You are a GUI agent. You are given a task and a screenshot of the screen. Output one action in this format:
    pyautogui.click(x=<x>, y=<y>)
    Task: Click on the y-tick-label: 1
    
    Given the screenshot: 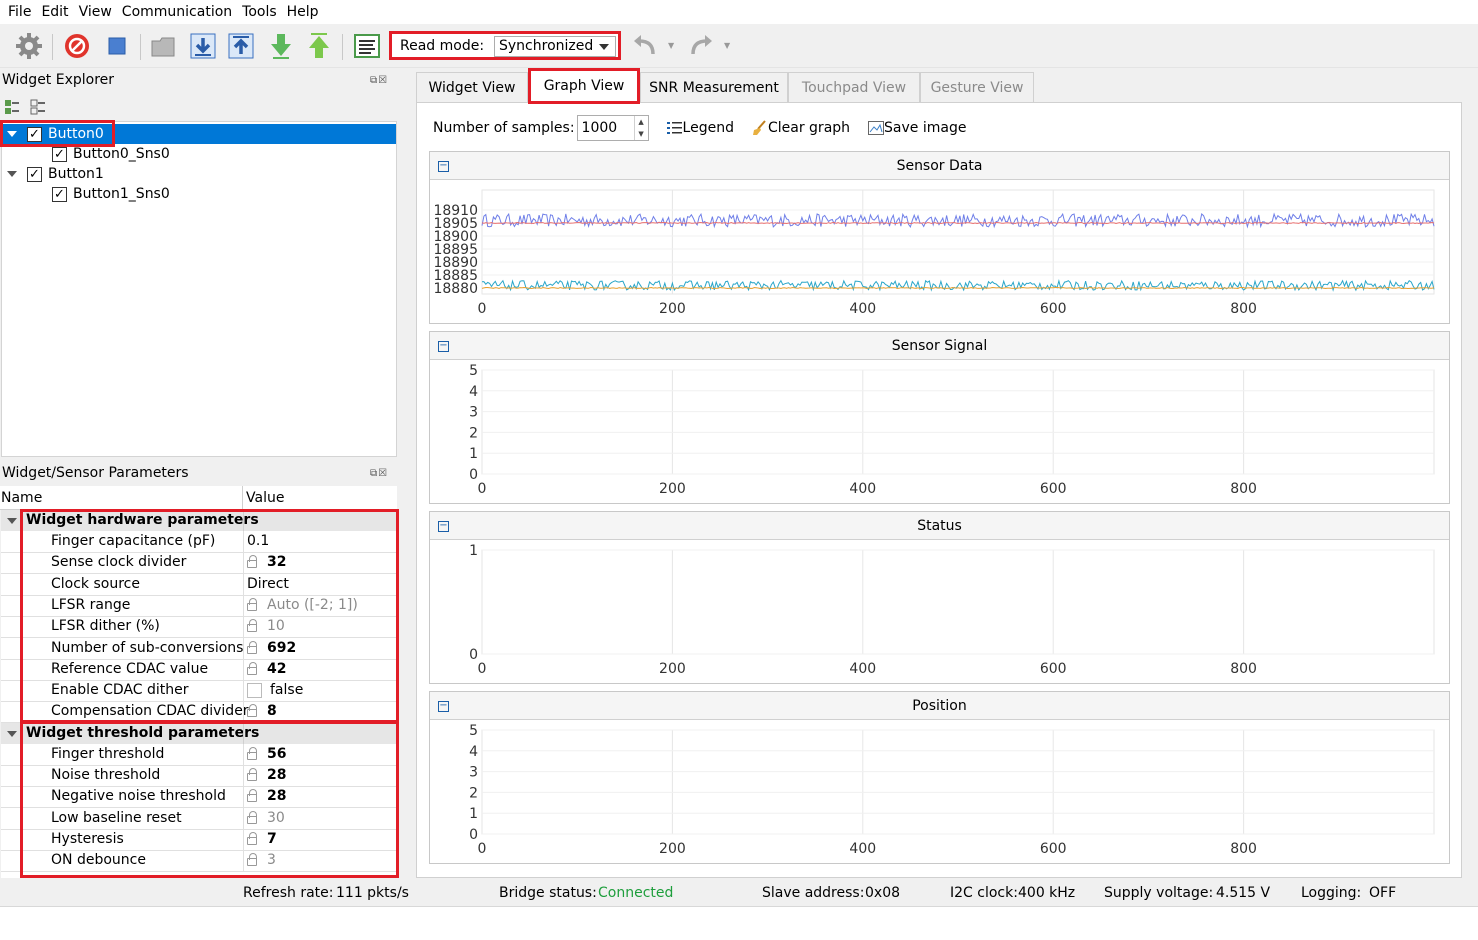 What is the action you would take?
    pyautogui.click(x=473, y=454)
    